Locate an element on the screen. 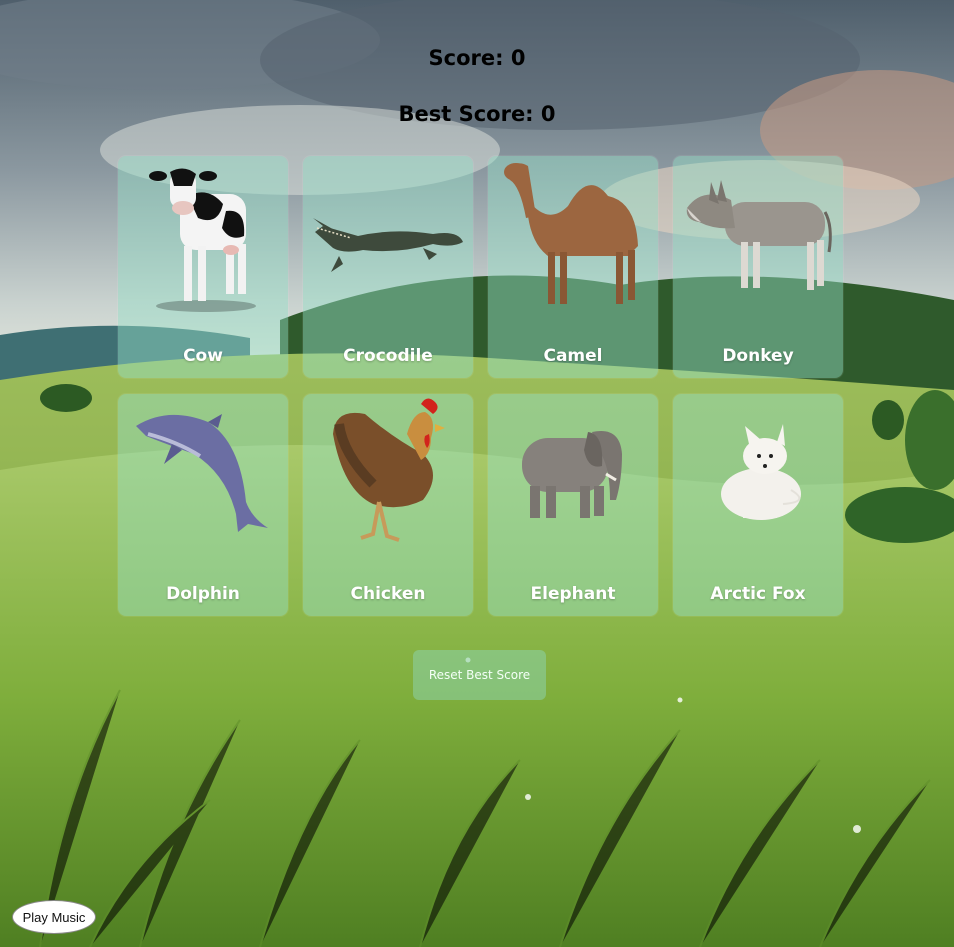 The image size is (954, 947). dolphin-icon is located at coordinates (203, 476).